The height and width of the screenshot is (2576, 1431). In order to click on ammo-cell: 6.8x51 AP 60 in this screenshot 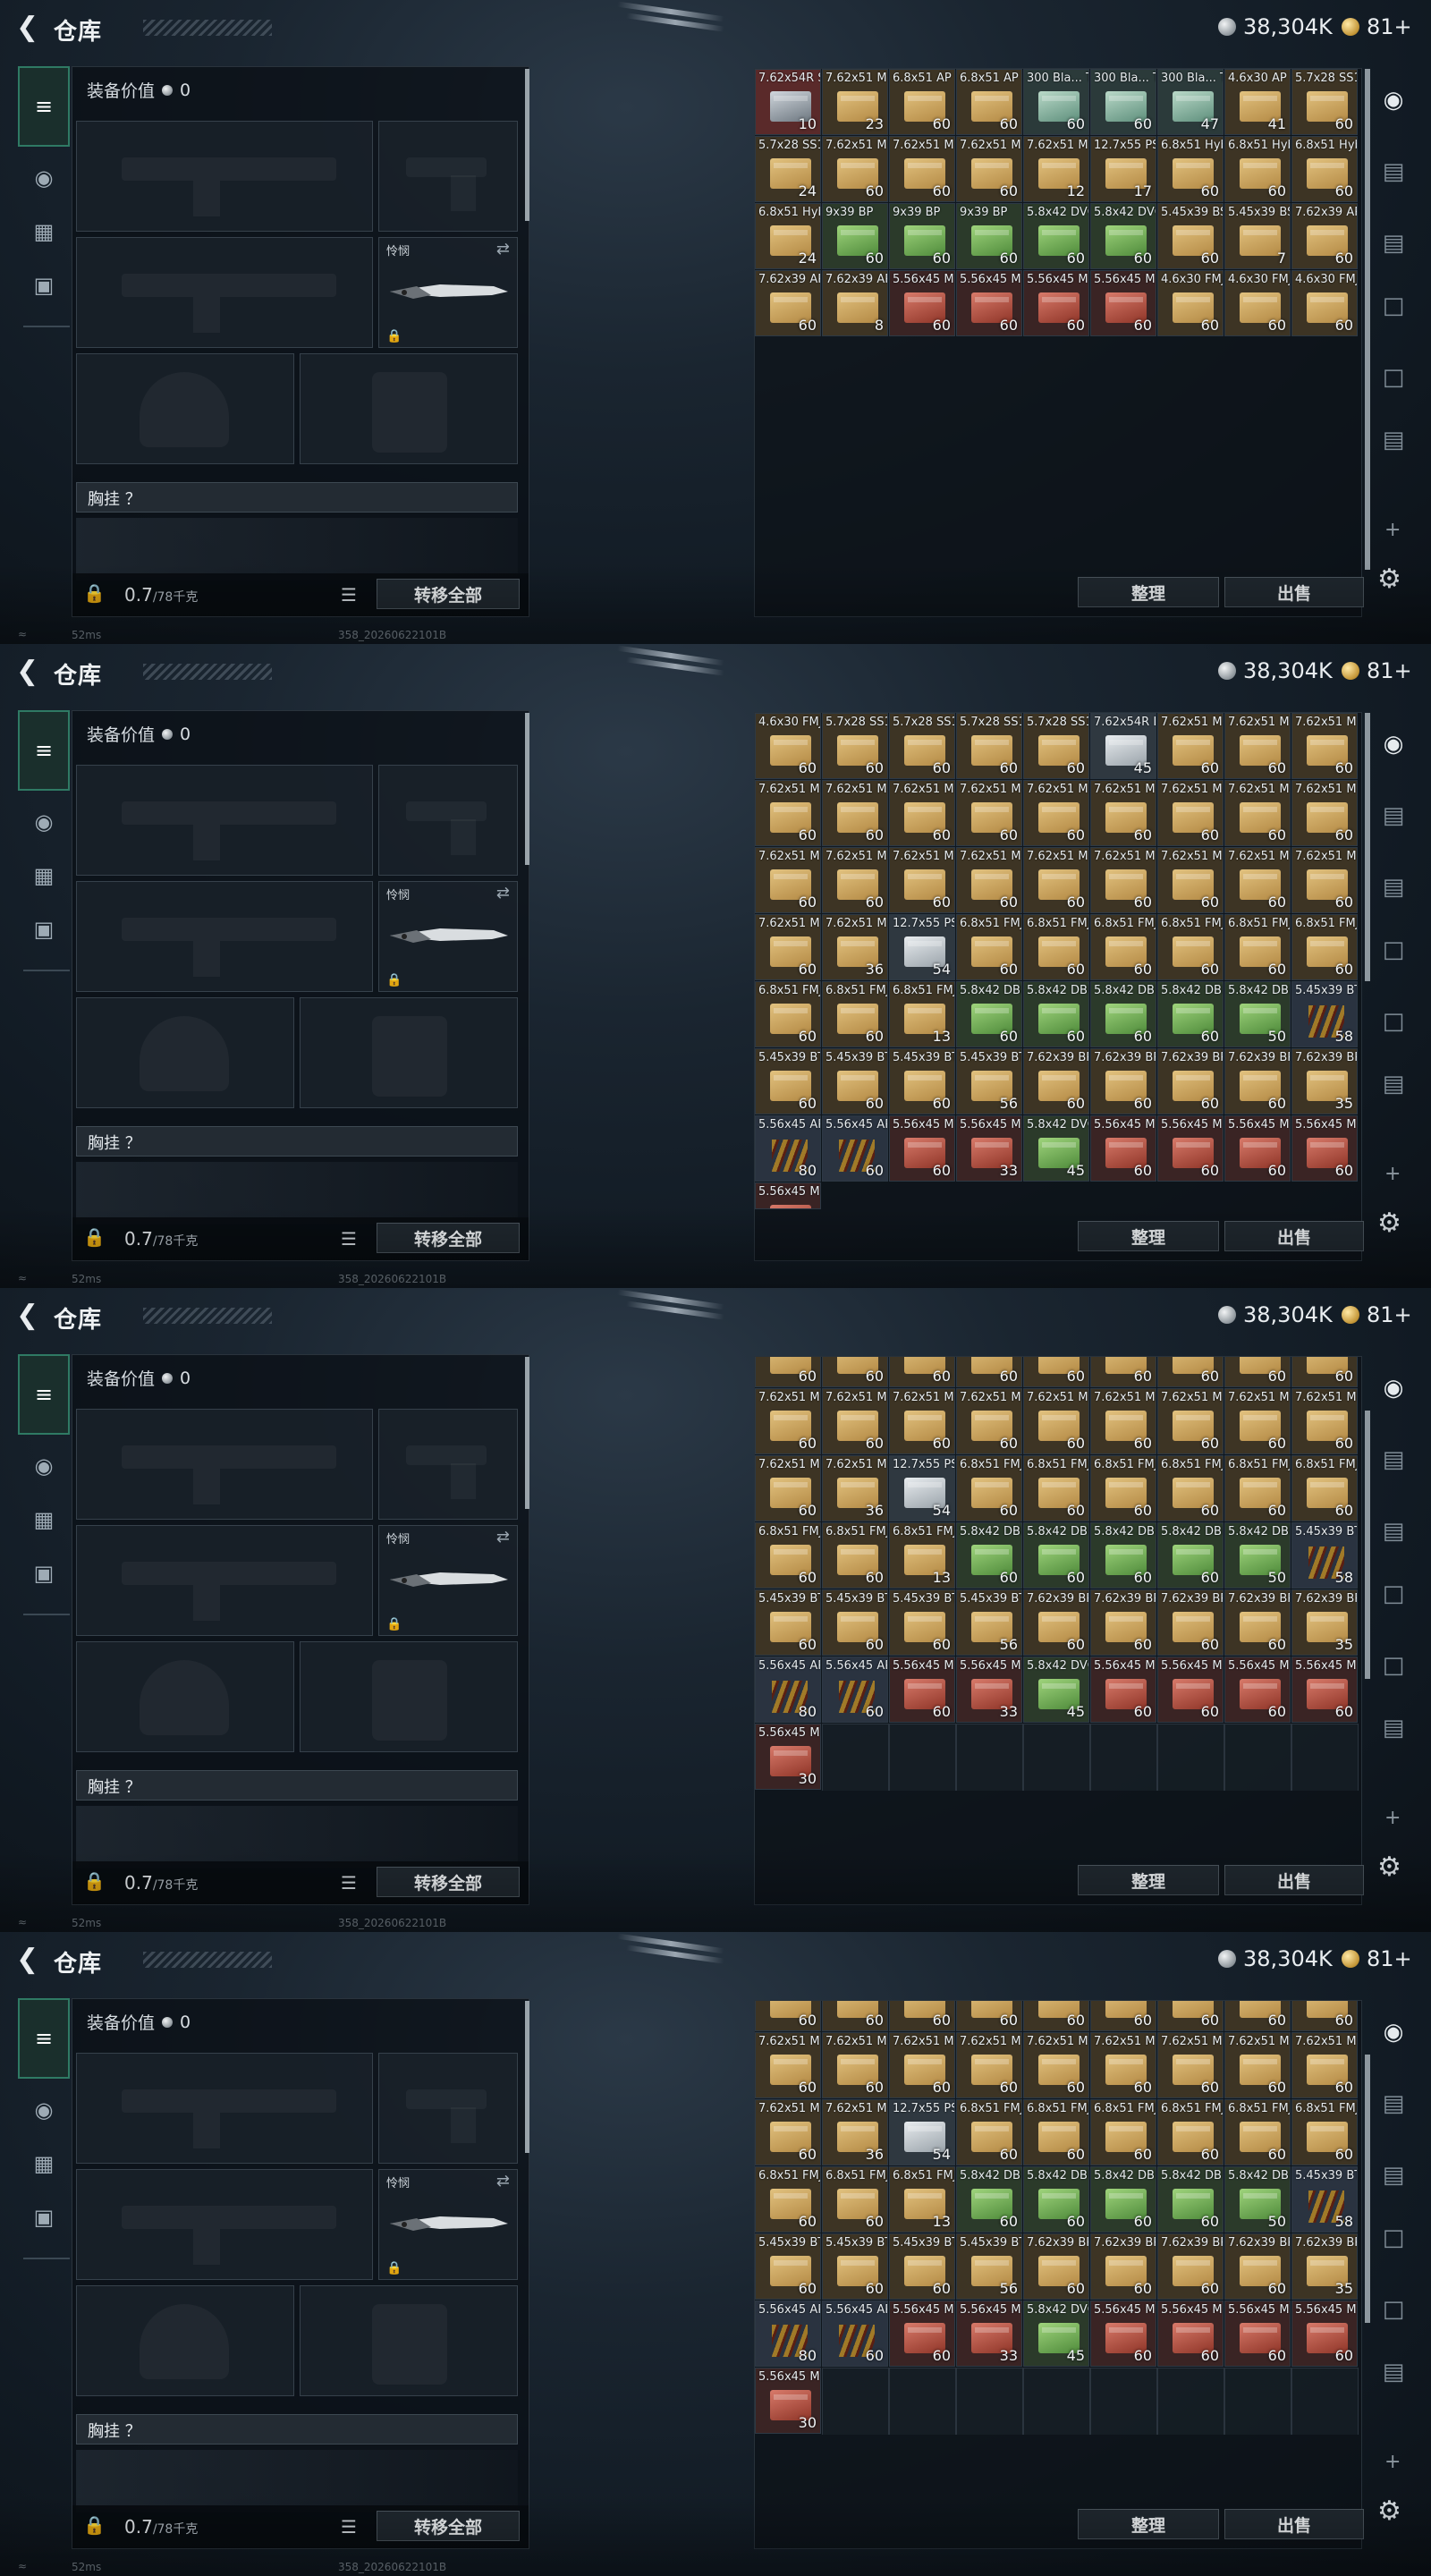, I will do `click(989, 102)`.